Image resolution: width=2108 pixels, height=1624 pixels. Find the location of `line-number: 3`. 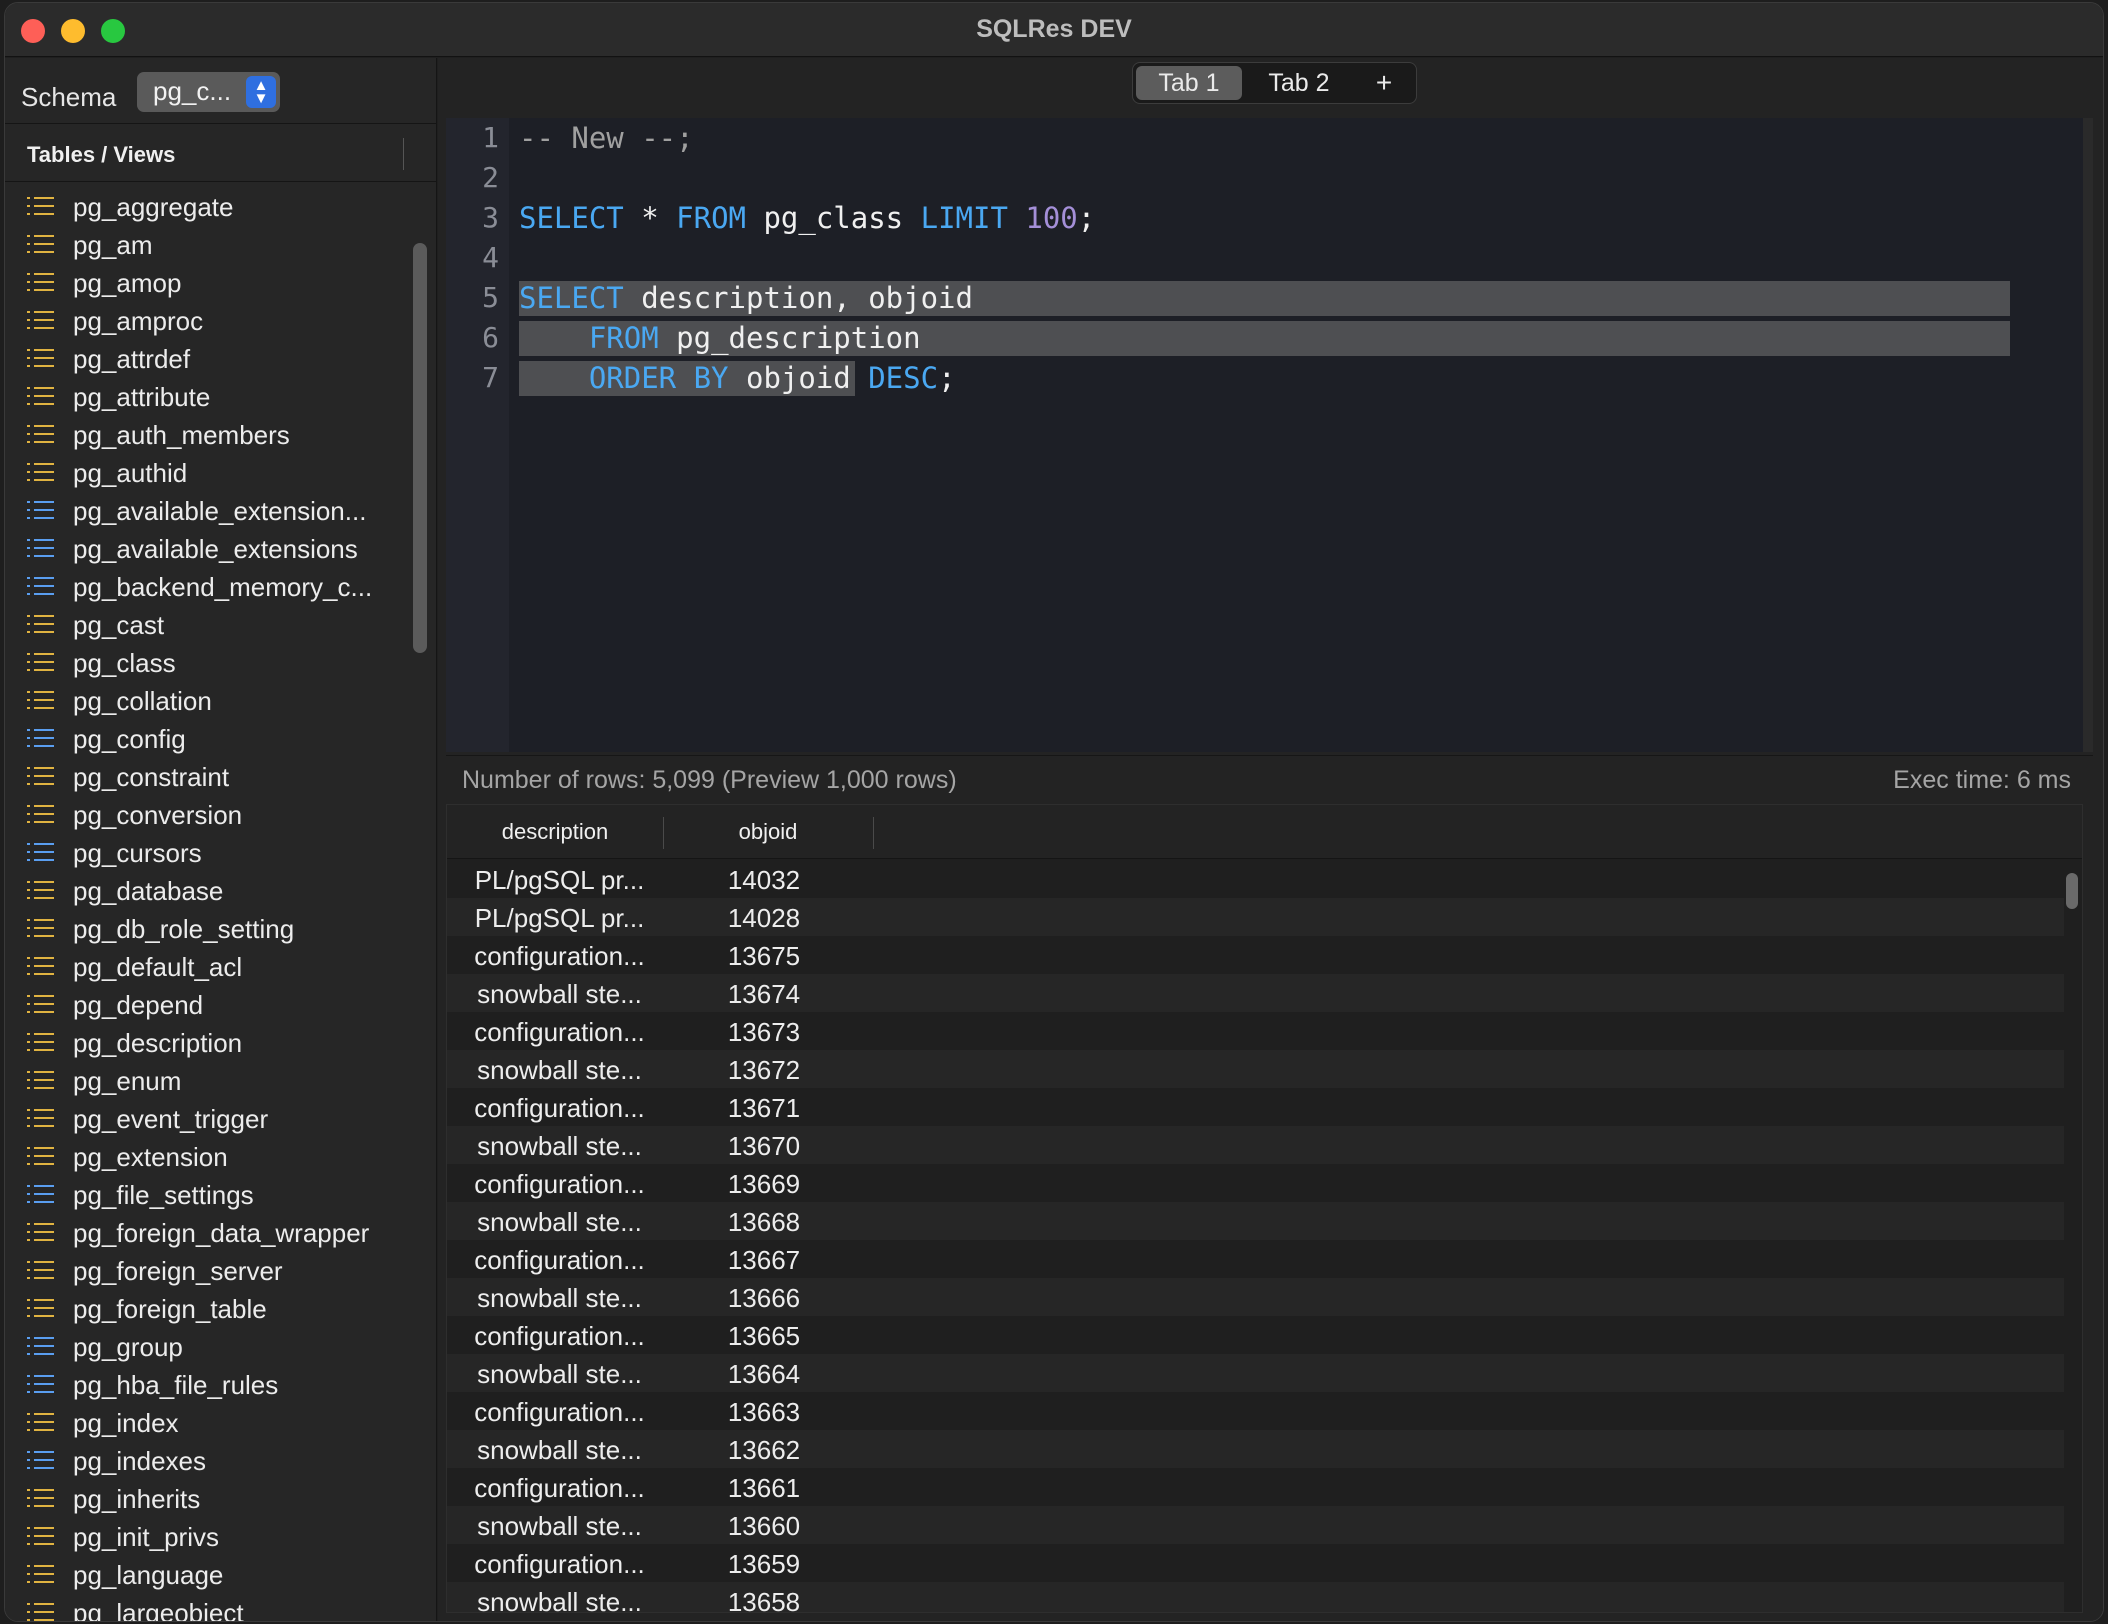

line-number: 3 is located at coordinates (490, 217).